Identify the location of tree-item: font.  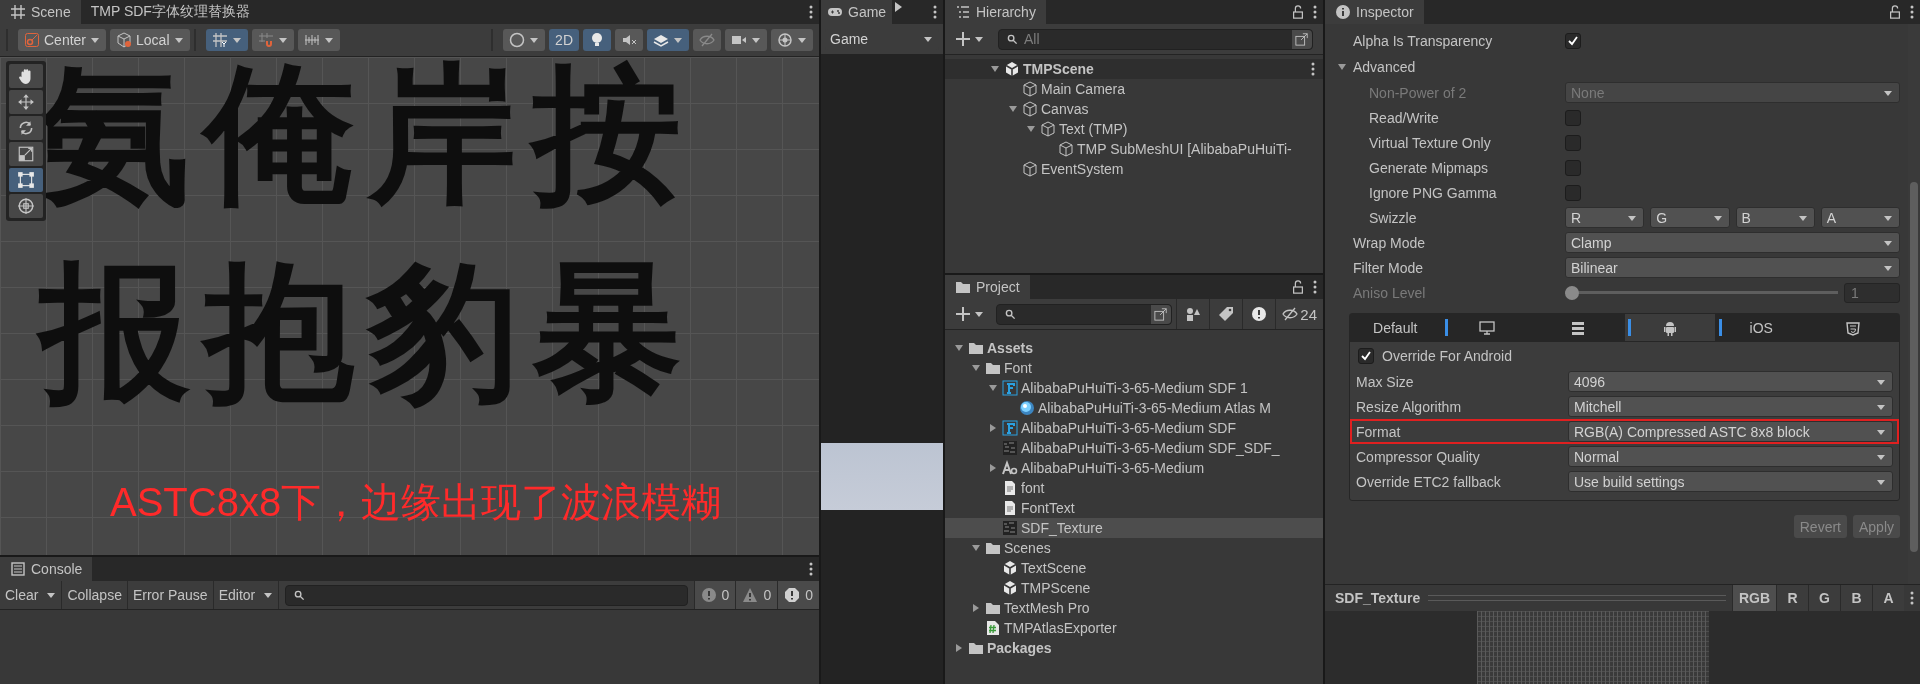
(1134, 488).